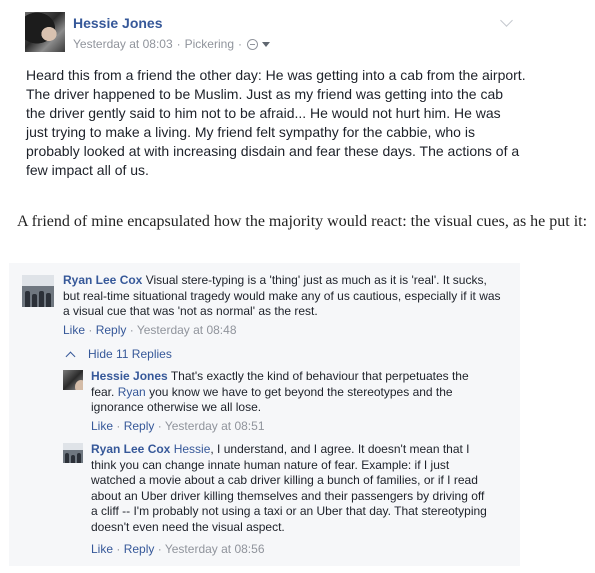 The height and width of the screenshot is (573, 595). I want to click on reply-author: Ryan Lee Cox, so click(130, 449).